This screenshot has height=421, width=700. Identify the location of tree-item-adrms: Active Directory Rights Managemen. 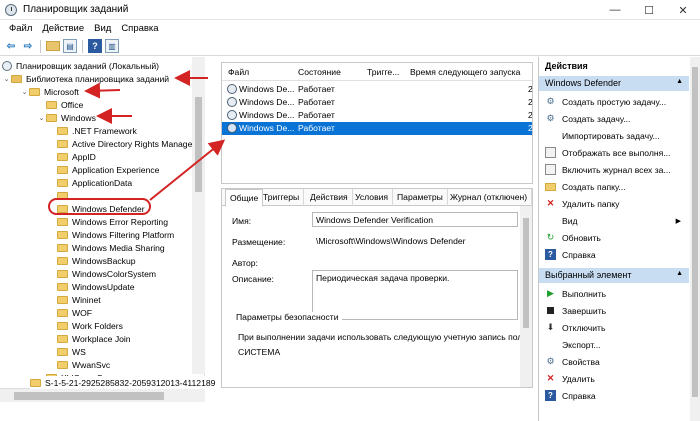
(131, 143).